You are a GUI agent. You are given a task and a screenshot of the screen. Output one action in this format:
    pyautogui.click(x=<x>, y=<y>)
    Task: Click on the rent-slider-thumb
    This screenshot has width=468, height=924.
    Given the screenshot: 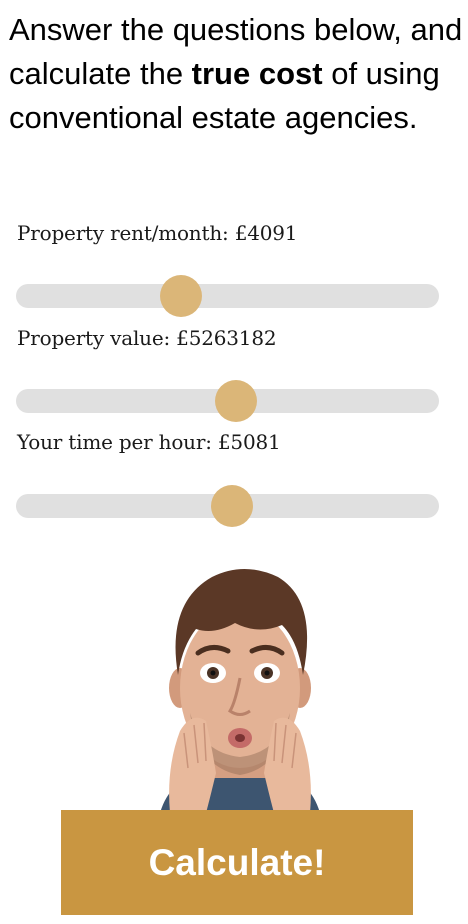 What is the action you would take?
    pyautogui.click(x=180, y=296)
    